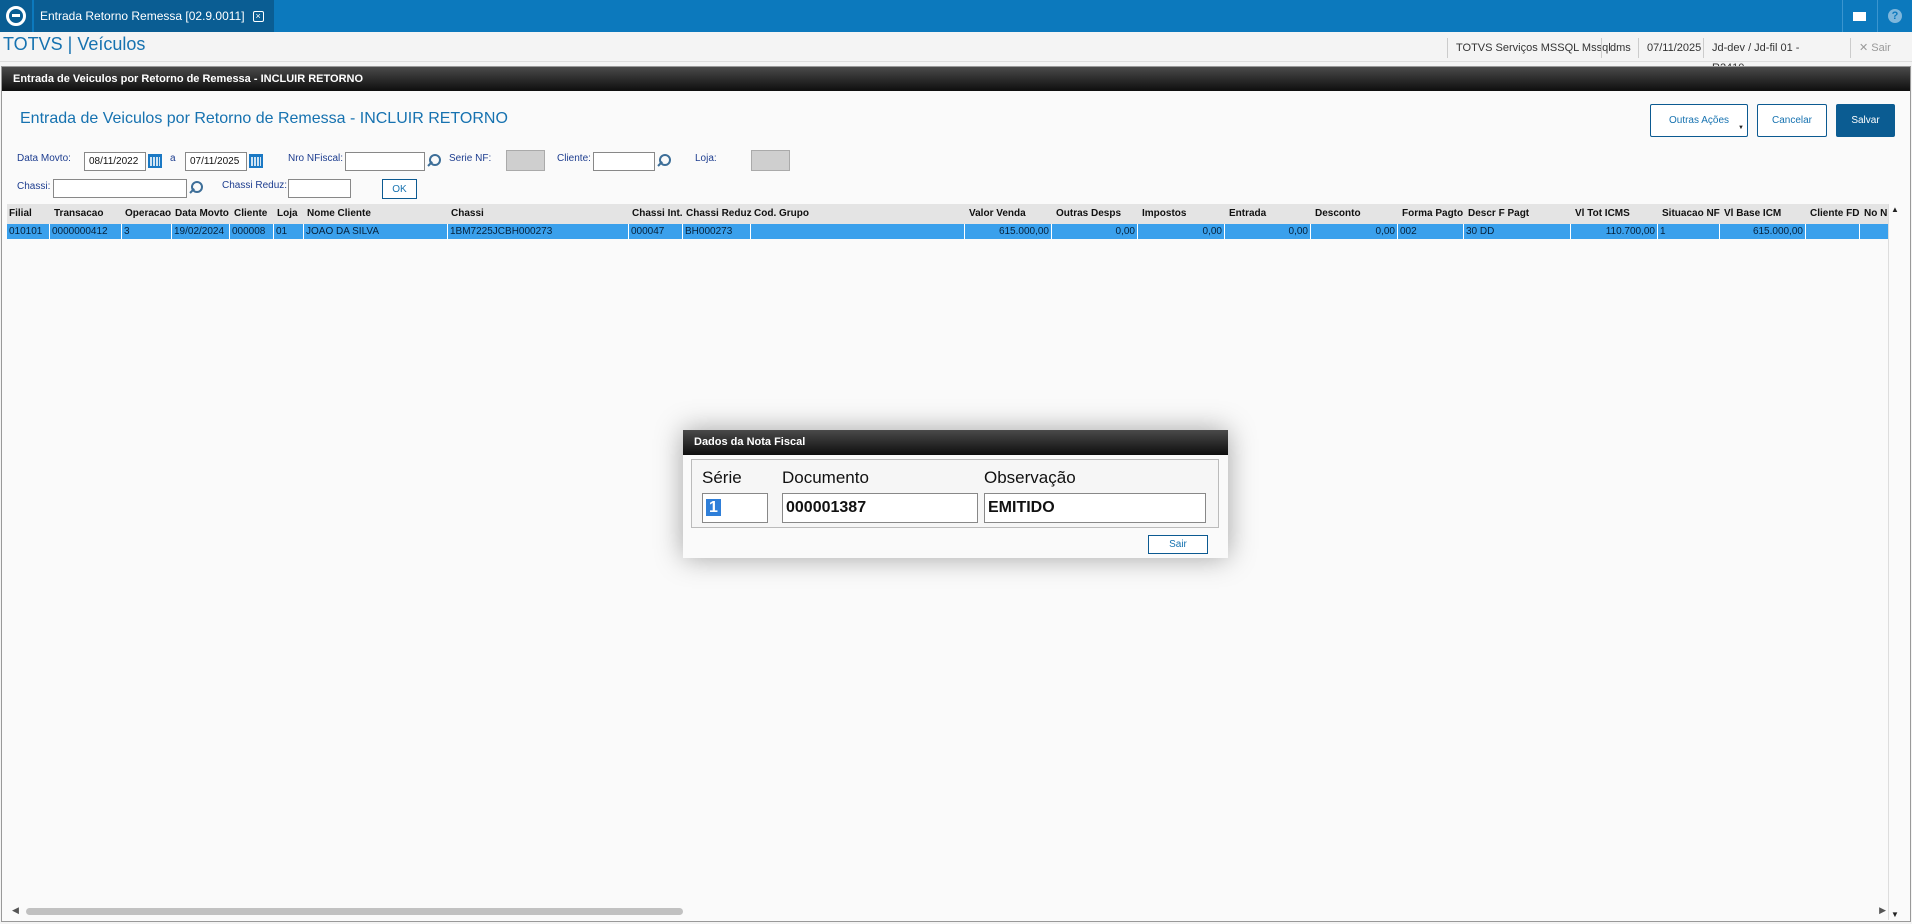  Describe the element at coordinates (657, 214) in the screenshot. I see `column-header: Chassi Int.` at that location.